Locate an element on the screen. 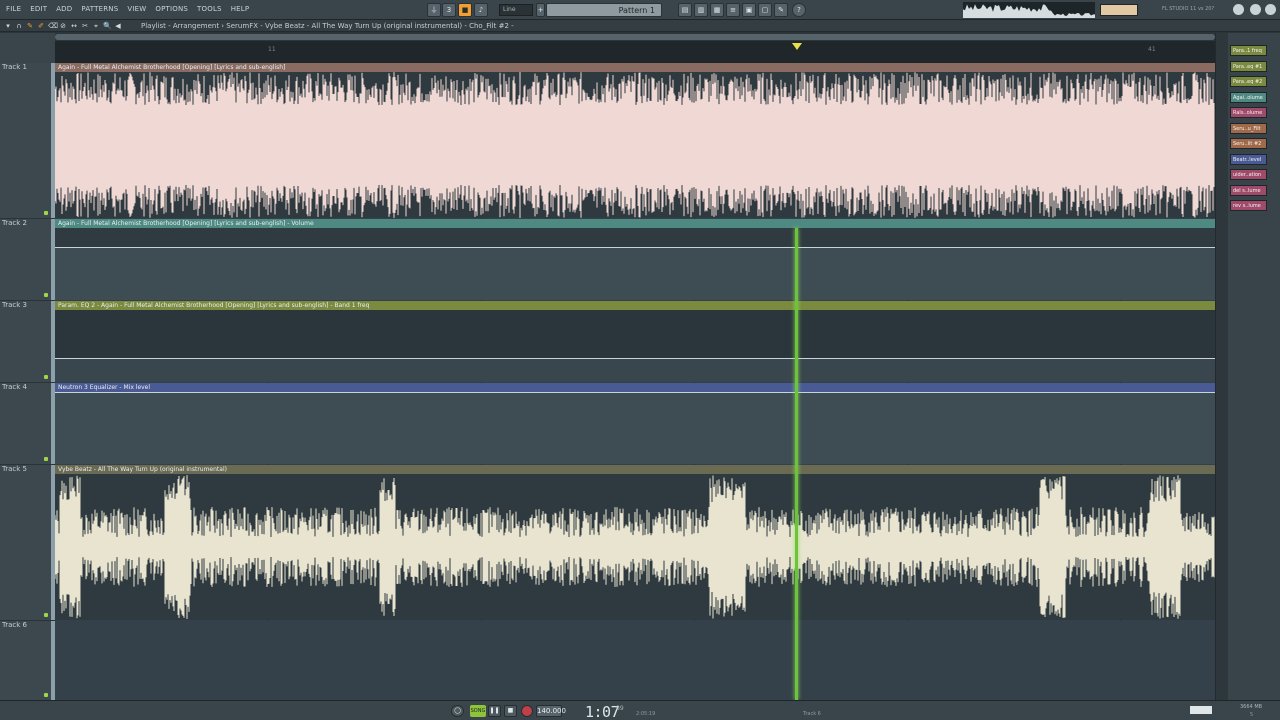 Image resolution: width=1280 pixels, height=720 pixels. automation-line is located at coordinates (635, 392).